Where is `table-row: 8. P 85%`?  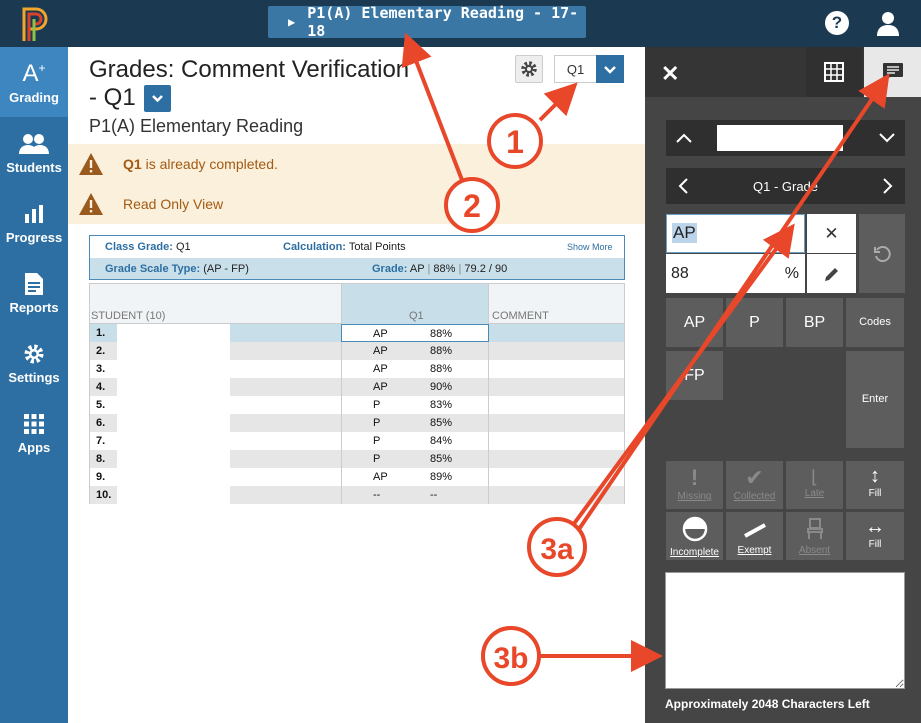 table-row: 8. P 85% is located at coordinates (357, 459).